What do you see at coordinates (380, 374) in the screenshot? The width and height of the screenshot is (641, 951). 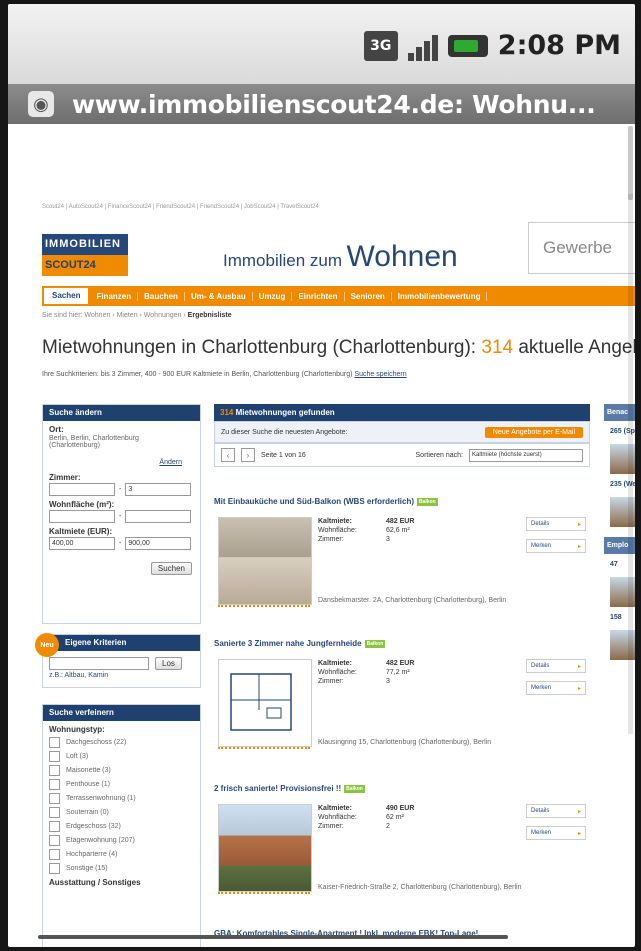 I see `save-search-link: Suche speichern` at bounding box center [380, 374].